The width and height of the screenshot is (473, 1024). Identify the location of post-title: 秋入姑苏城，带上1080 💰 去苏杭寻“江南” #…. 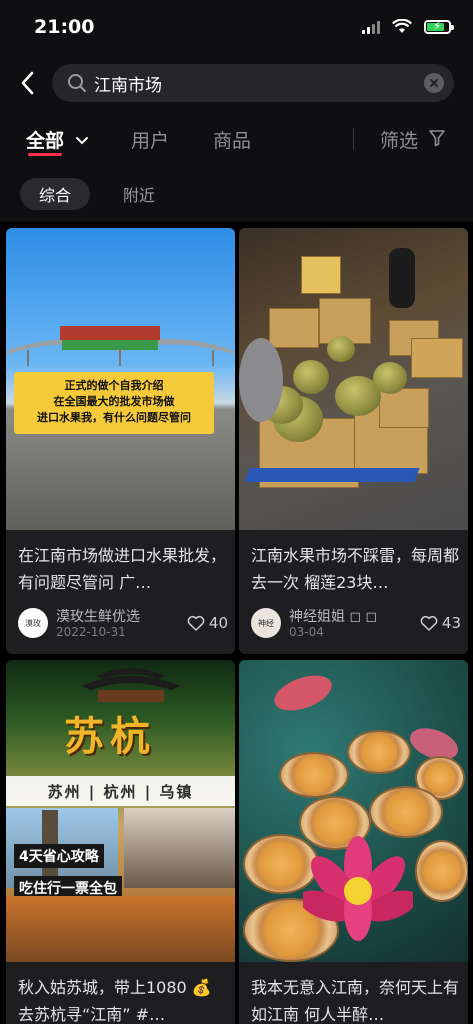
(122, 999).